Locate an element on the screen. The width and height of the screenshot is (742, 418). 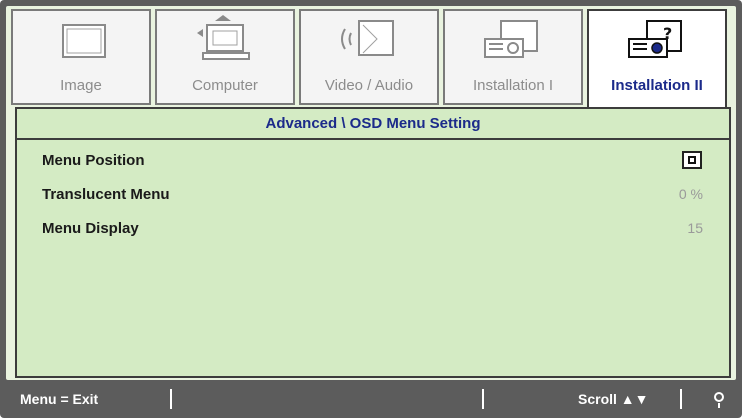
menu-item-label: Menu Position is located at coordinates (93, 160).